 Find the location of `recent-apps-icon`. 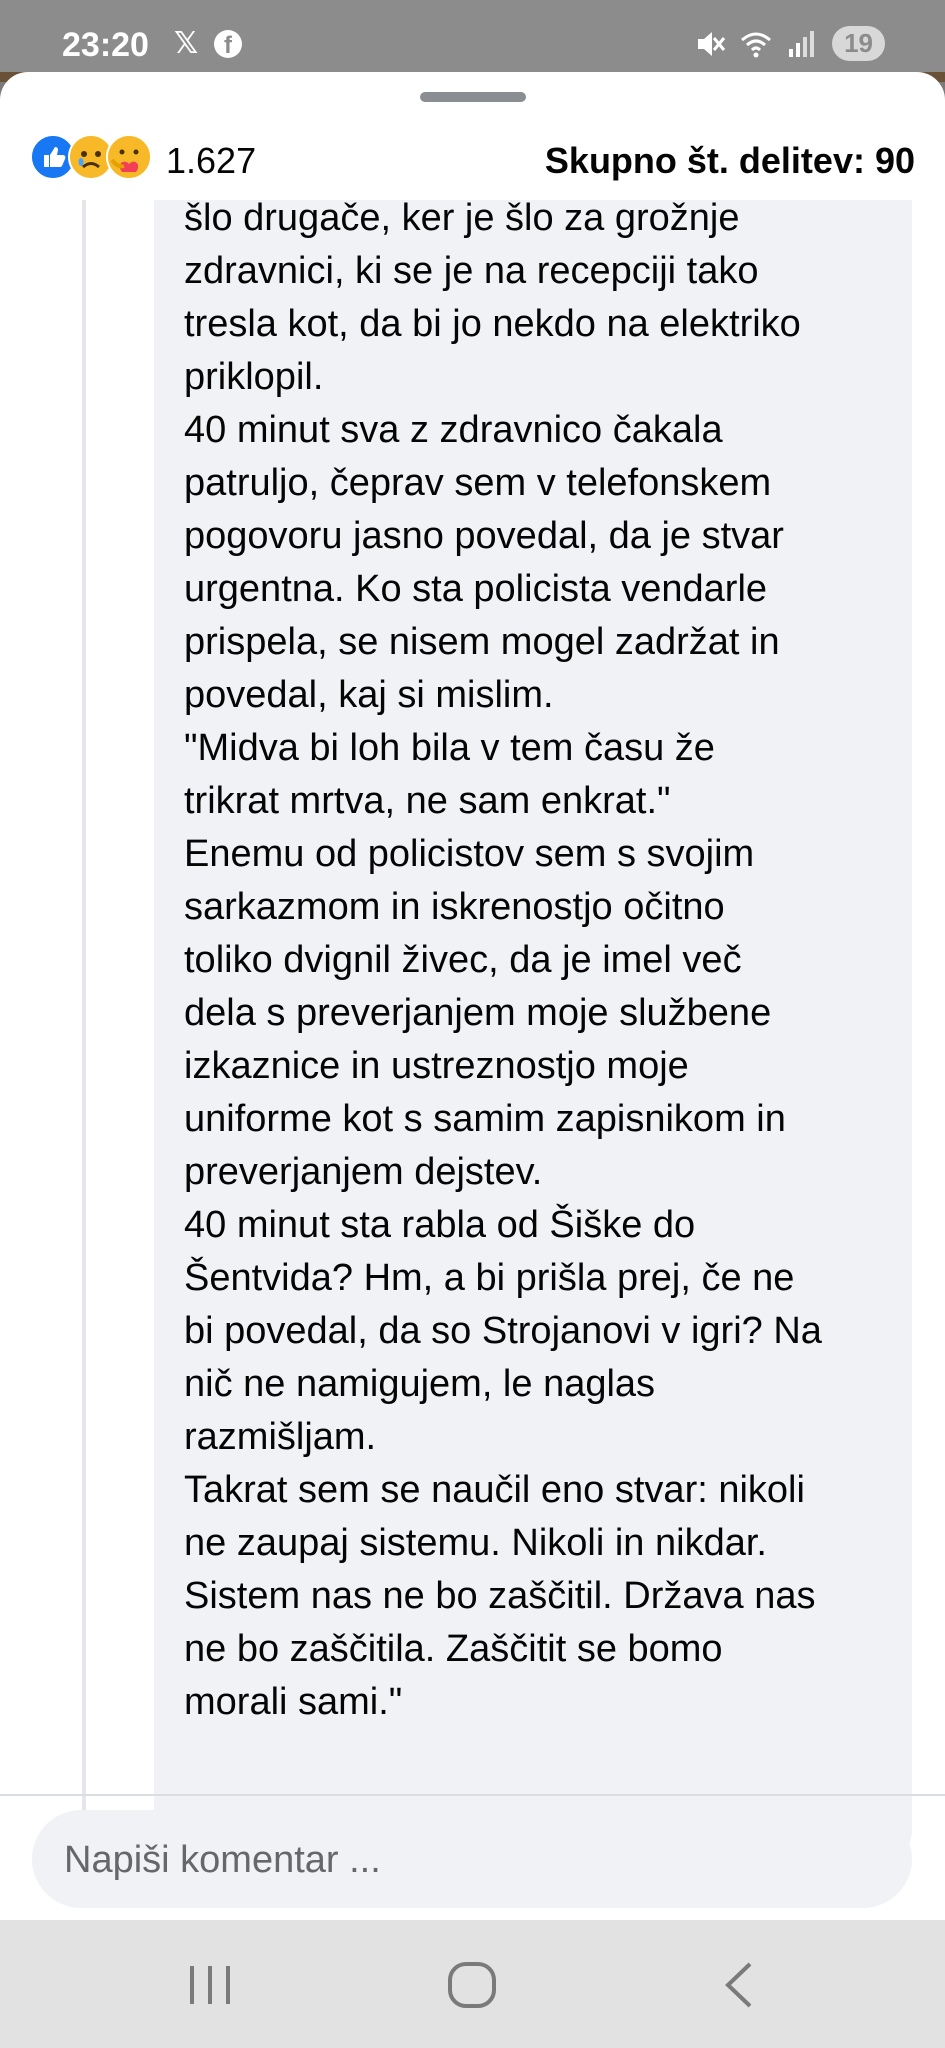

recent-apps-icon is located at coordinates (210, 1985).